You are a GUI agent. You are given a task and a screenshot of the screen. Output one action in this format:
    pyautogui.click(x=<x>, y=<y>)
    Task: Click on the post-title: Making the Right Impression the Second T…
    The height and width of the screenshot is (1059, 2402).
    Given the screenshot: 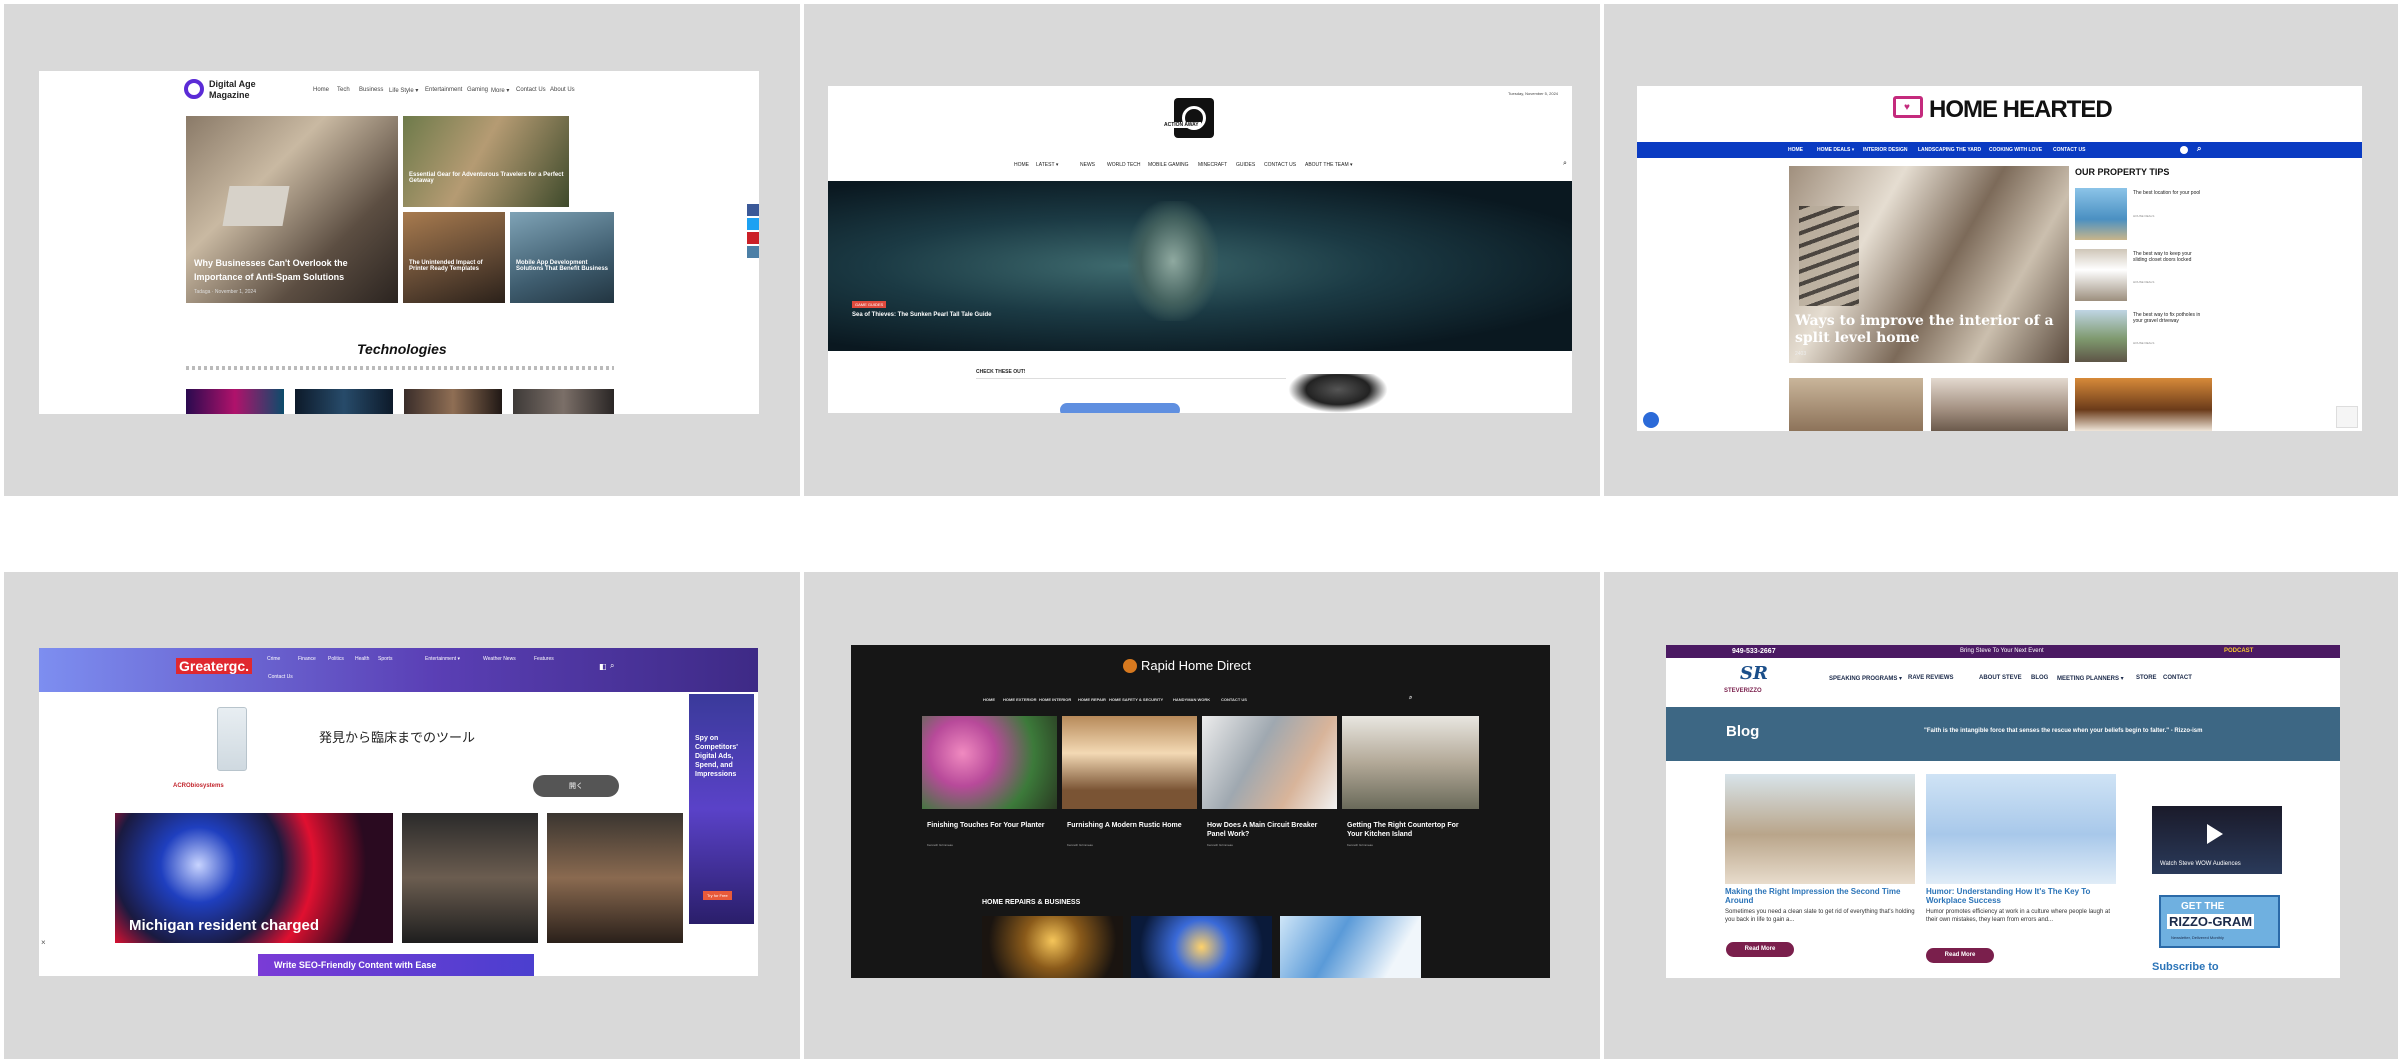 What is the action you would take?
    pyautogui.click(x=1820, y=896)
    